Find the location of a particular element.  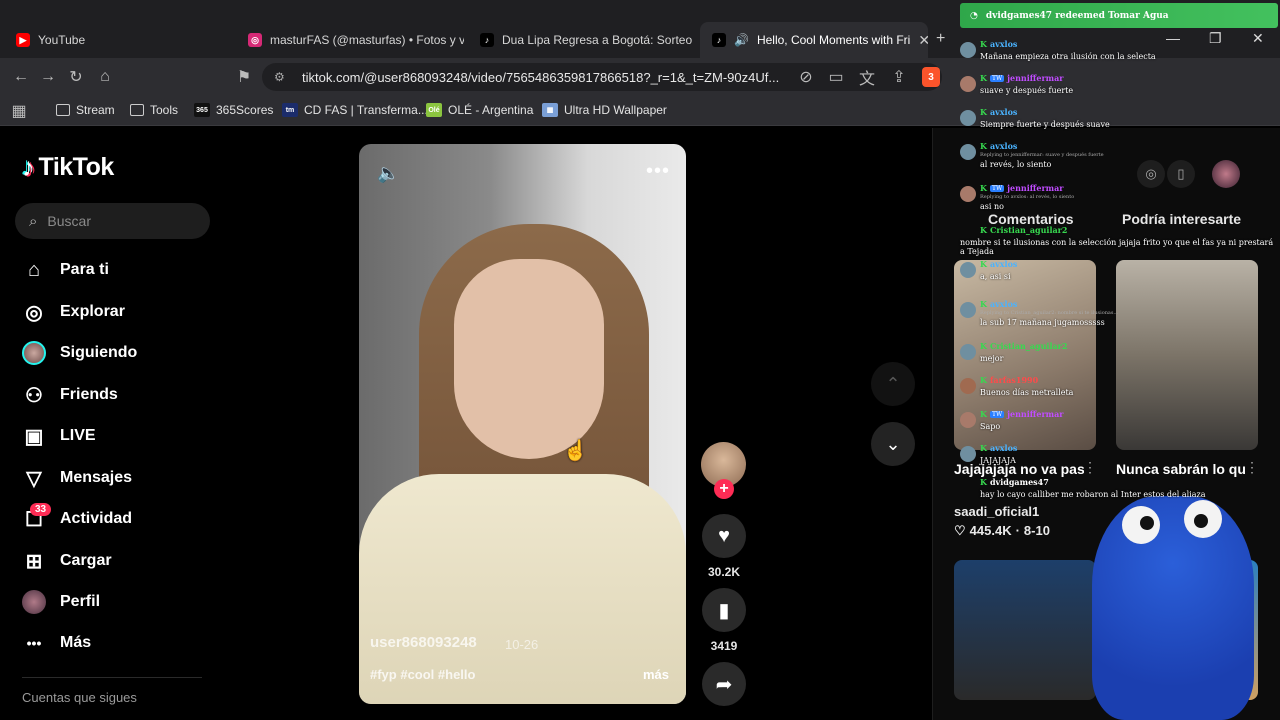

recommended-video-author: saadi_oficial1 is located at coordinates (996, 511).